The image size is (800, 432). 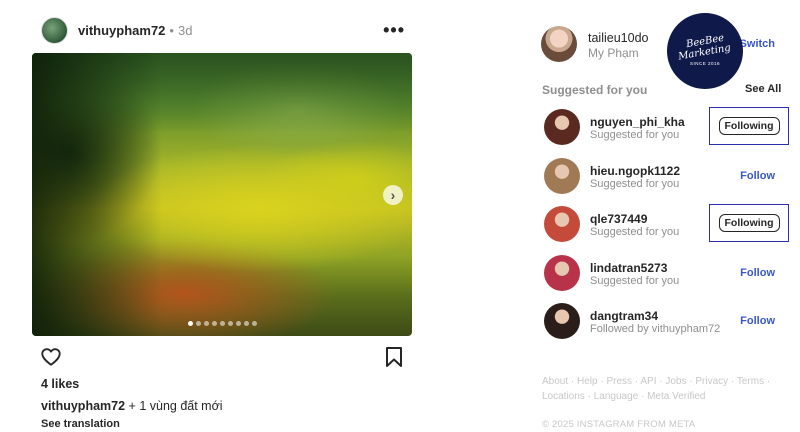 What do you see at coordinates (60, 384) in the screenshot?
I see `likes-count: 4 likes` at bounding box center [60, 384].